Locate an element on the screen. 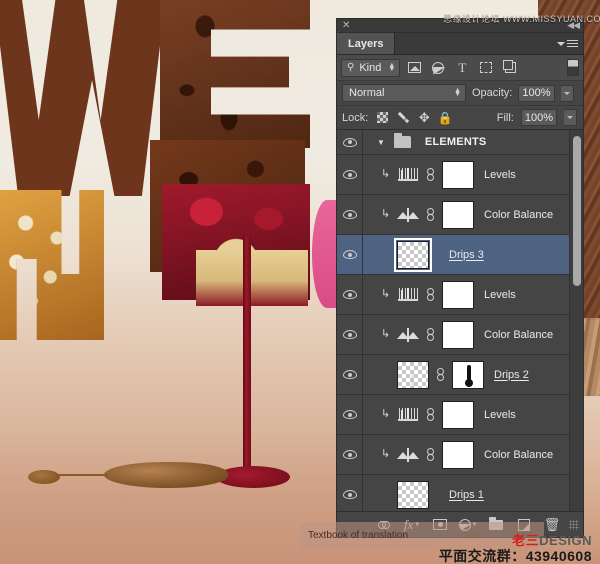 This screenshot has height=564, width=600. layer-row-levels-2: ↳ Levels is located at coordinates (460, 295).